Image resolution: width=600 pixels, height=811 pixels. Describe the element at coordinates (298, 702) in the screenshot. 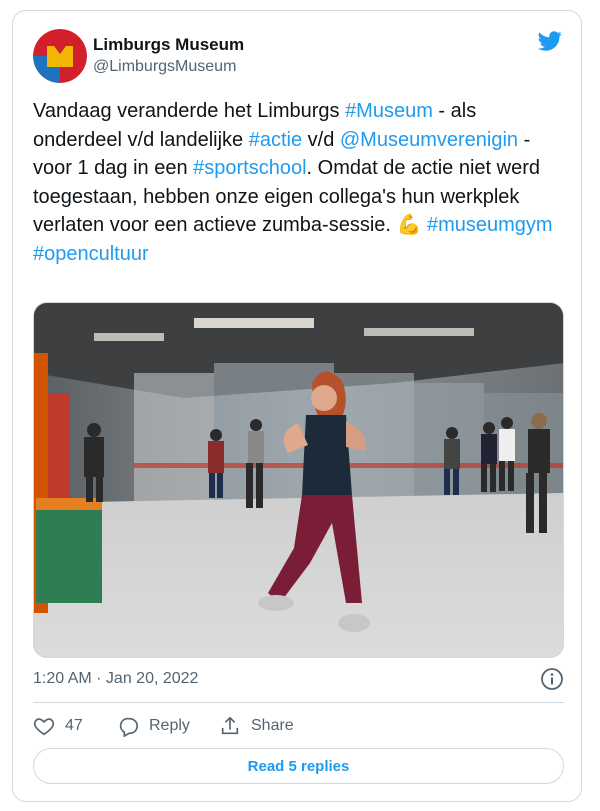

I see `divider` at that location.